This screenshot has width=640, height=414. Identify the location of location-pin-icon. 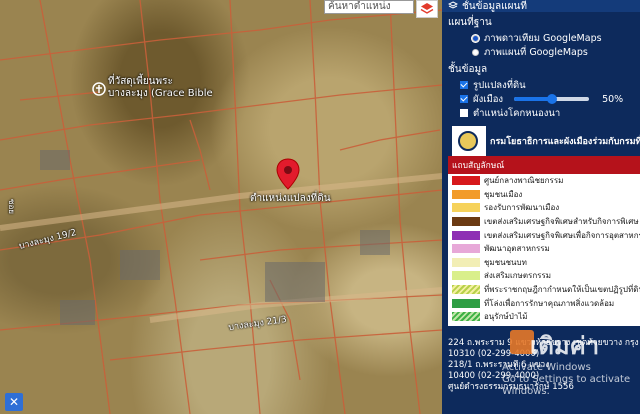
(288, 174).